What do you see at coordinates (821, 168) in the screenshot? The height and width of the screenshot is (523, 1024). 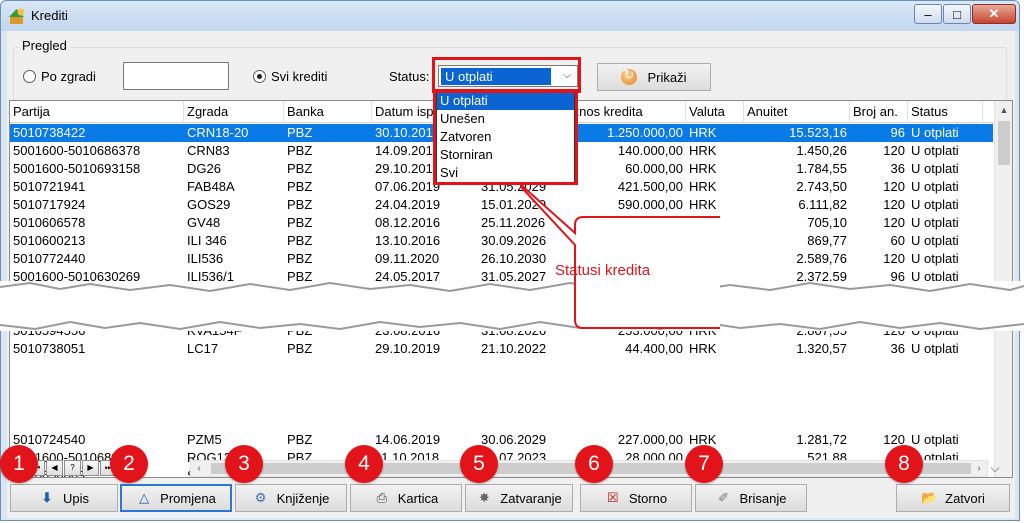 I see `table-cell: 1.784,55` at bounding box center [821, 168].